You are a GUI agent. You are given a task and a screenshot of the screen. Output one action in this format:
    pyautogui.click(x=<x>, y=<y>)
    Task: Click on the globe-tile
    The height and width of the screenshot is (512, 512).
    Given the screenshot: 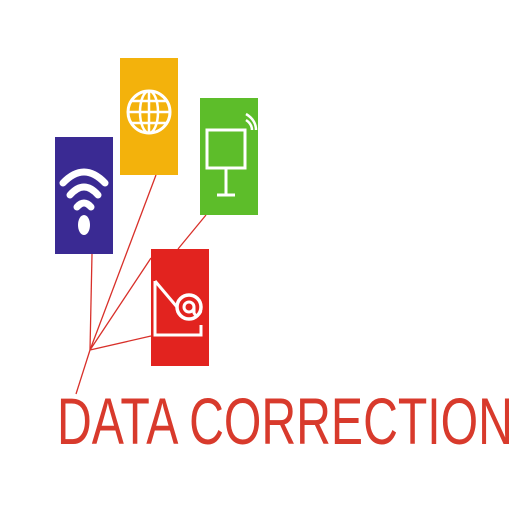 What is the action you would take?
    pyautogui.click(x=149, y=116)
    